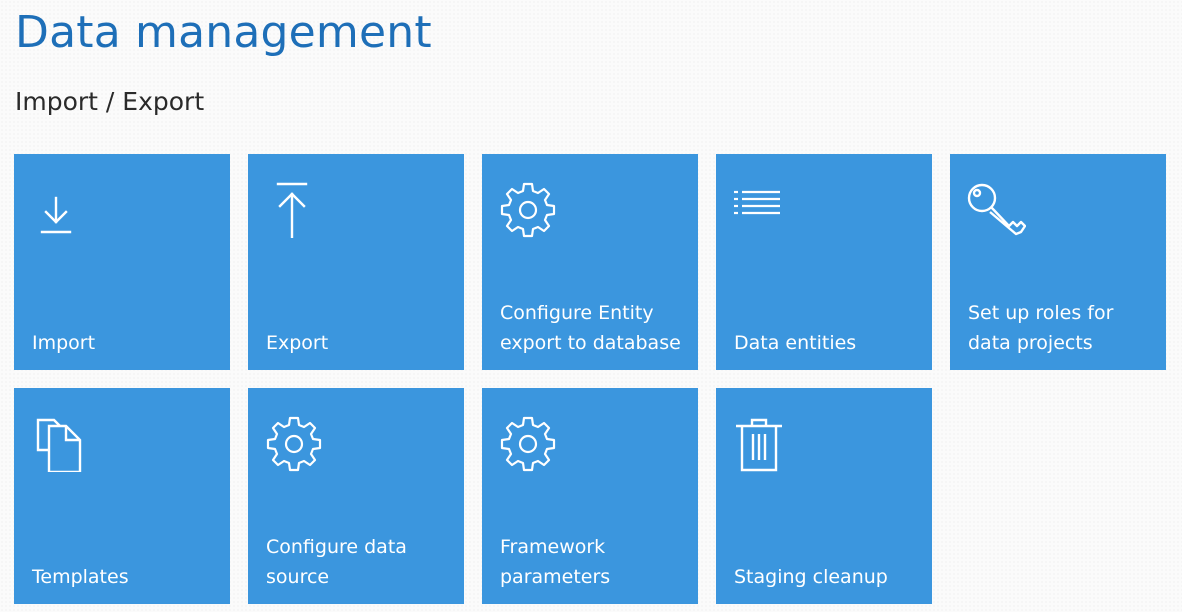 Image resolution: width=1182 pixels, height=612 pixels. Describe the element at coordinates (590, 328) in the screenshot. I see `tile-label: Configure Entity export to database` at that location.